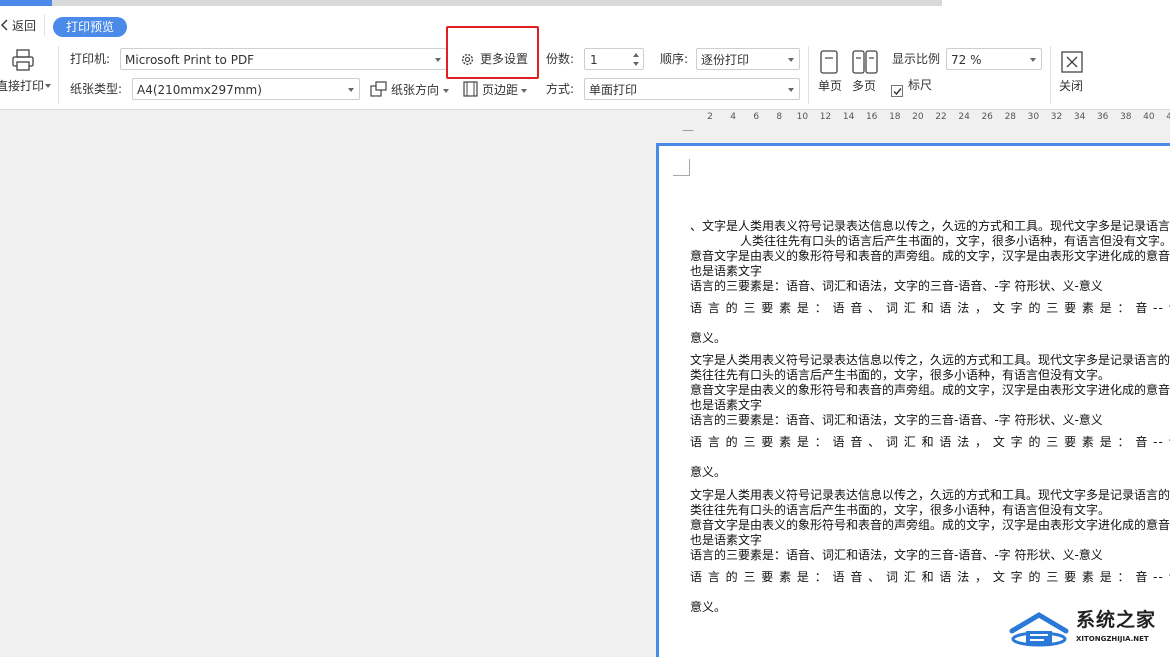 Image resolution: width=1170 pixels, height=657 pixels. Describe the element at coordinates (1071, 86) in the screenshot. I see `close-label: 关闭` at that location.